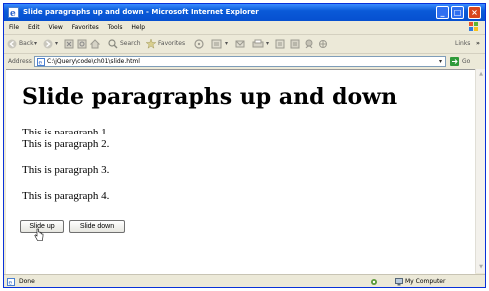  What do you see at coordinates (258, 44) in the screenshot?
I see `print-icon` at bounding box center [258, 44].